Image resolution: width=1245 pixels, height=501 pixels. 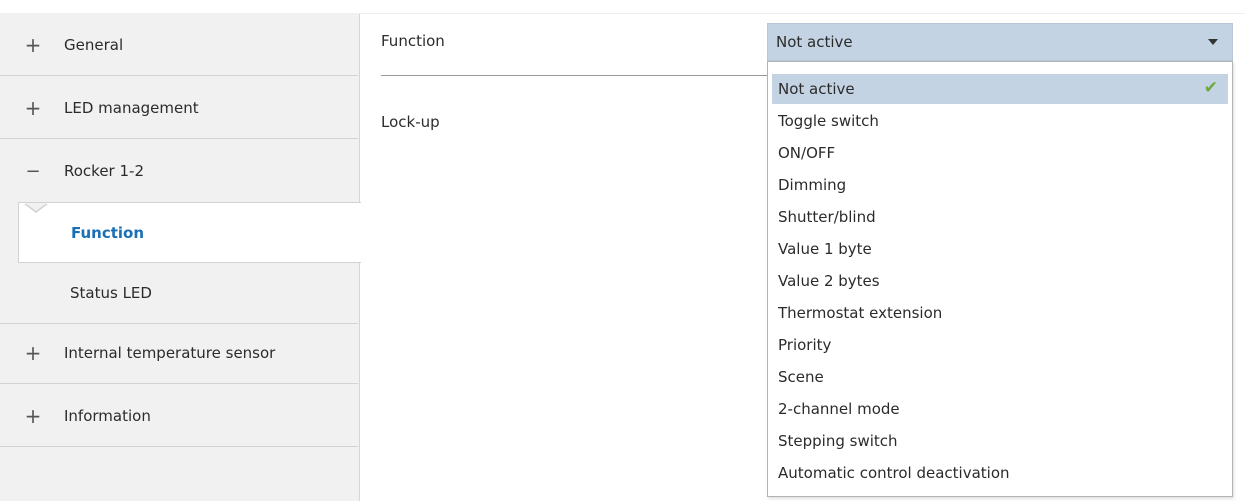 I want to click on option-label: Automatic control deactivation, so click(x=894, y=473).